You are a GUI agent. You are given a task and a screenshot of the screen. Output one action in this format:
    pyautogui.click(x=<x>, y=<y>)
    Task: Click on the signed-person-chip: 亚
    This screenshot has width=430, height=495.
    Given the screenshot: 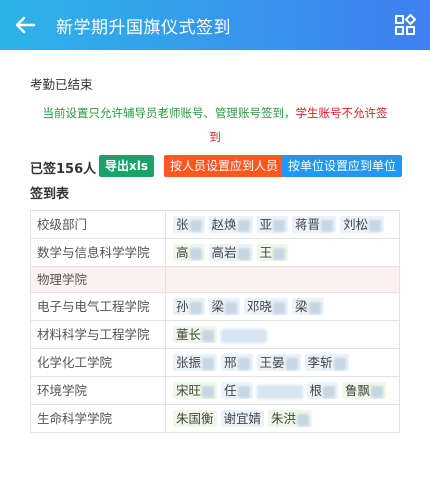 What is the action you would take?
    pyautogui.click(x=272, y=224)
    